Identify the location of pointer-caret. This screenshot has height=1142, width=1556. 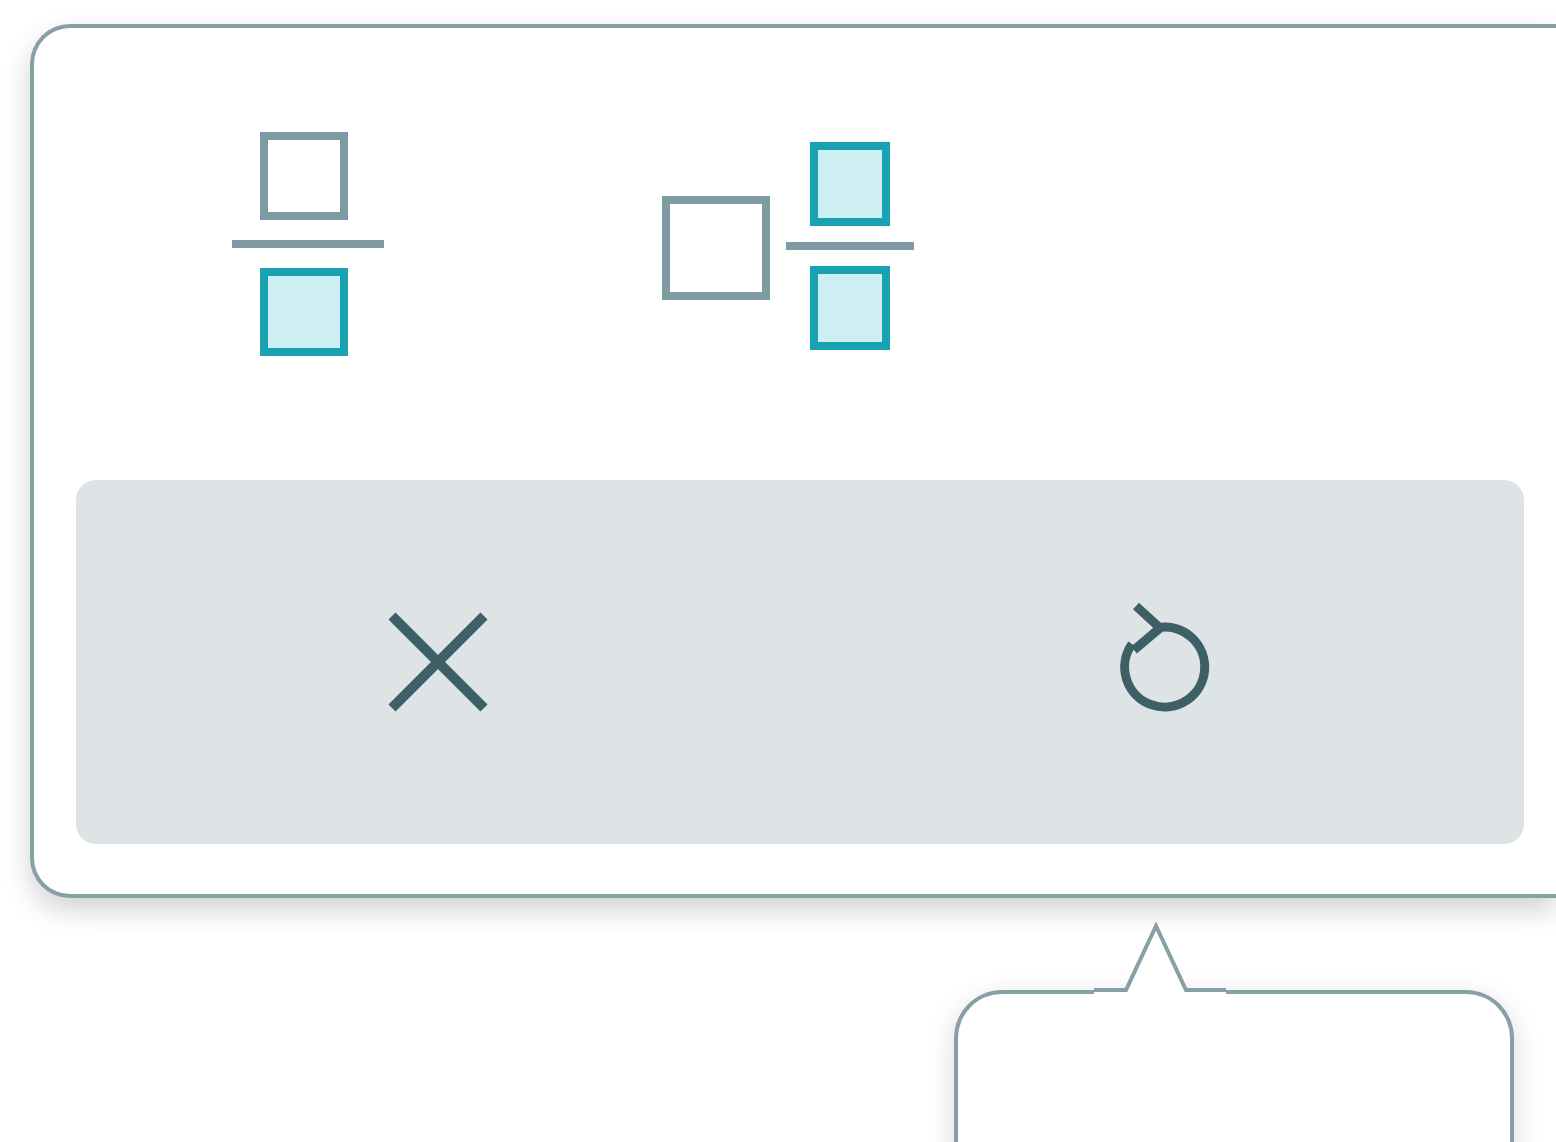
(1160, 958).